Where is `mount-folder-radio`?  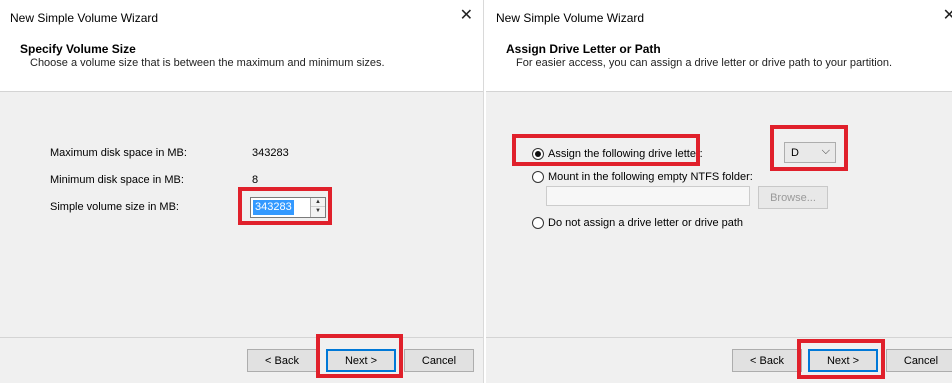 mount-folder-radio is located at coordinates (538, 177).